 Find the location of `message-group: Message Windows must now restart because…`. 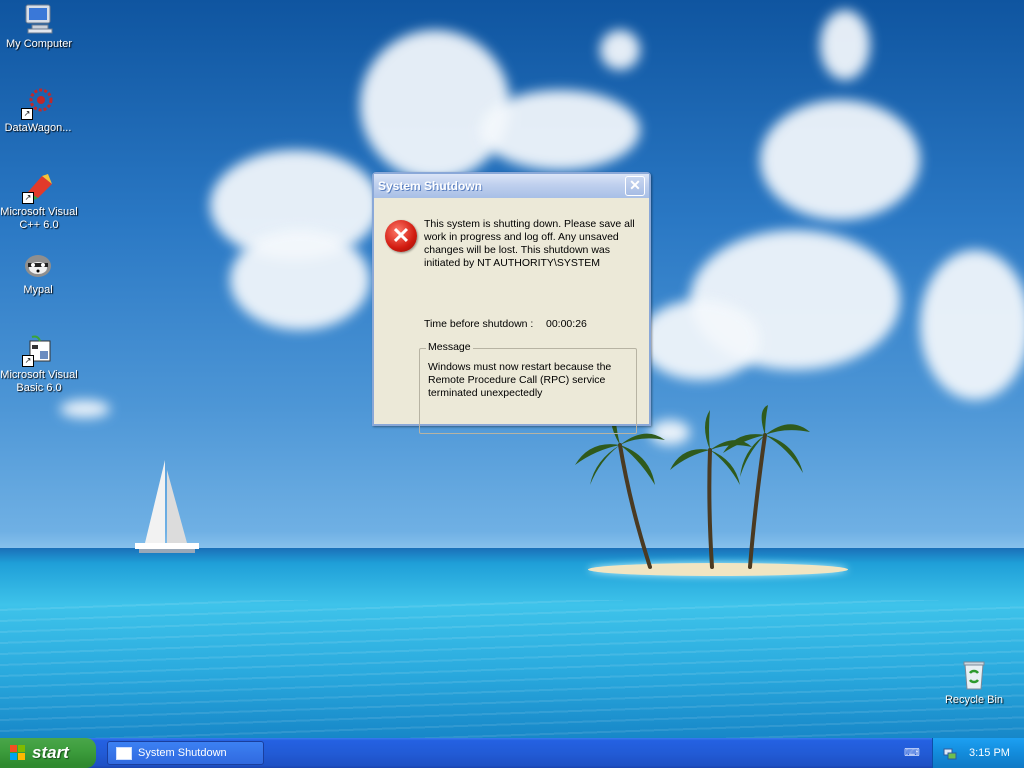

message-group: Message Windows must now restart because… is located at coordinates (528, 387).